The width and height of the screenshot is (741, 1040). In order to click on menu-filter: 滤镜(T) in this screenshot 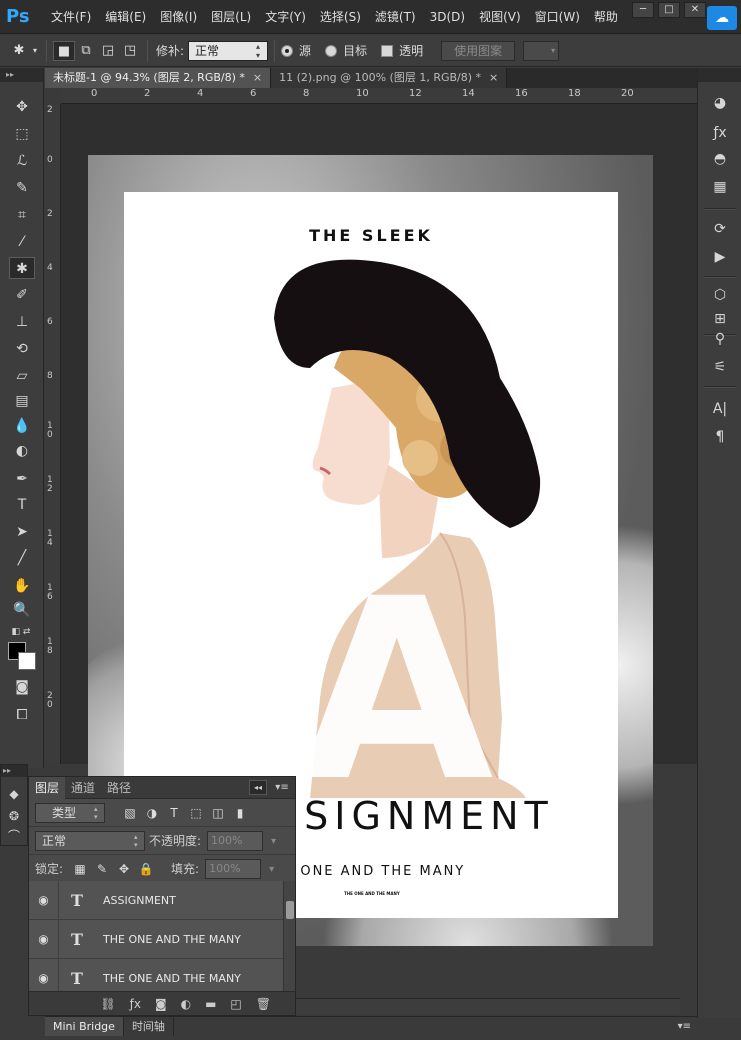, I will do `click(395, 17)`.